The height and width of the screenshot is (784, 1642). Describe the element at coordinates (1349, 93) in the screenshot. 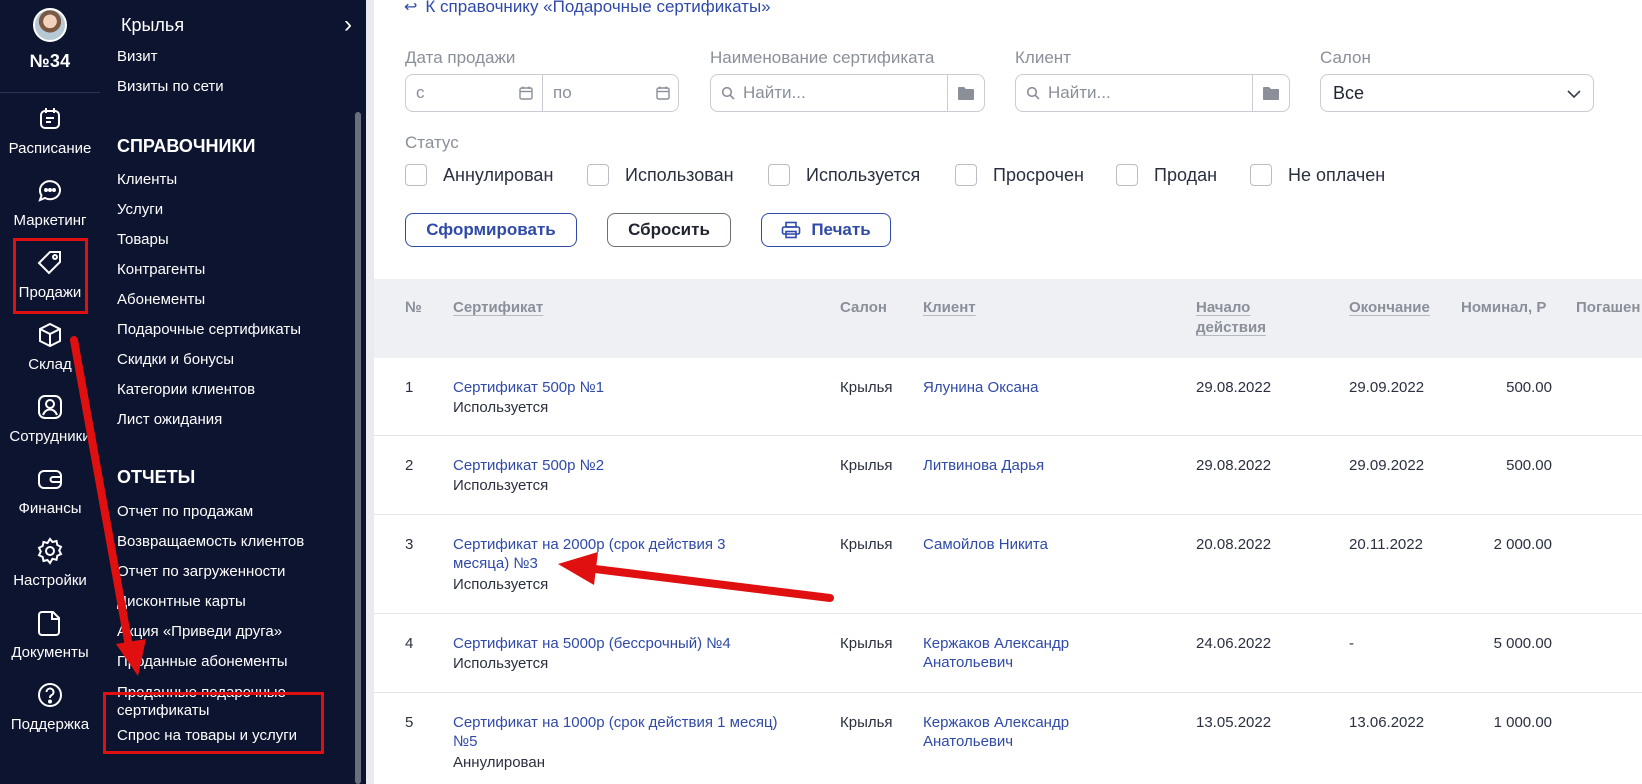

I see `salon-select-value: Все` at that location.